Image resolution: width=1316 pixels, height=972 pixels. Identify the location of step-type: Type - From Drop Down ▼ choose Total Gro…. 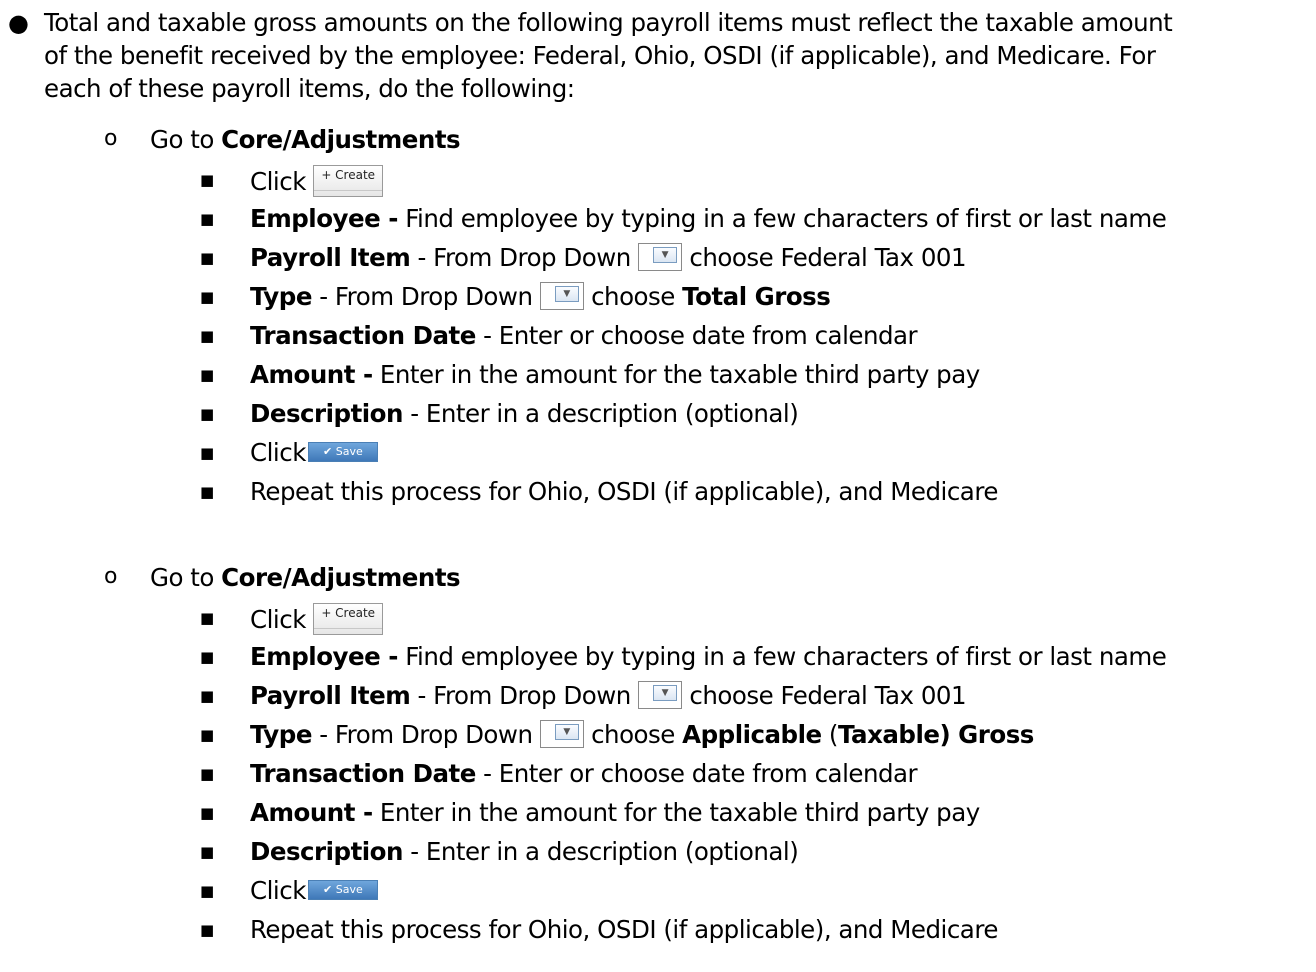
(540, 297).